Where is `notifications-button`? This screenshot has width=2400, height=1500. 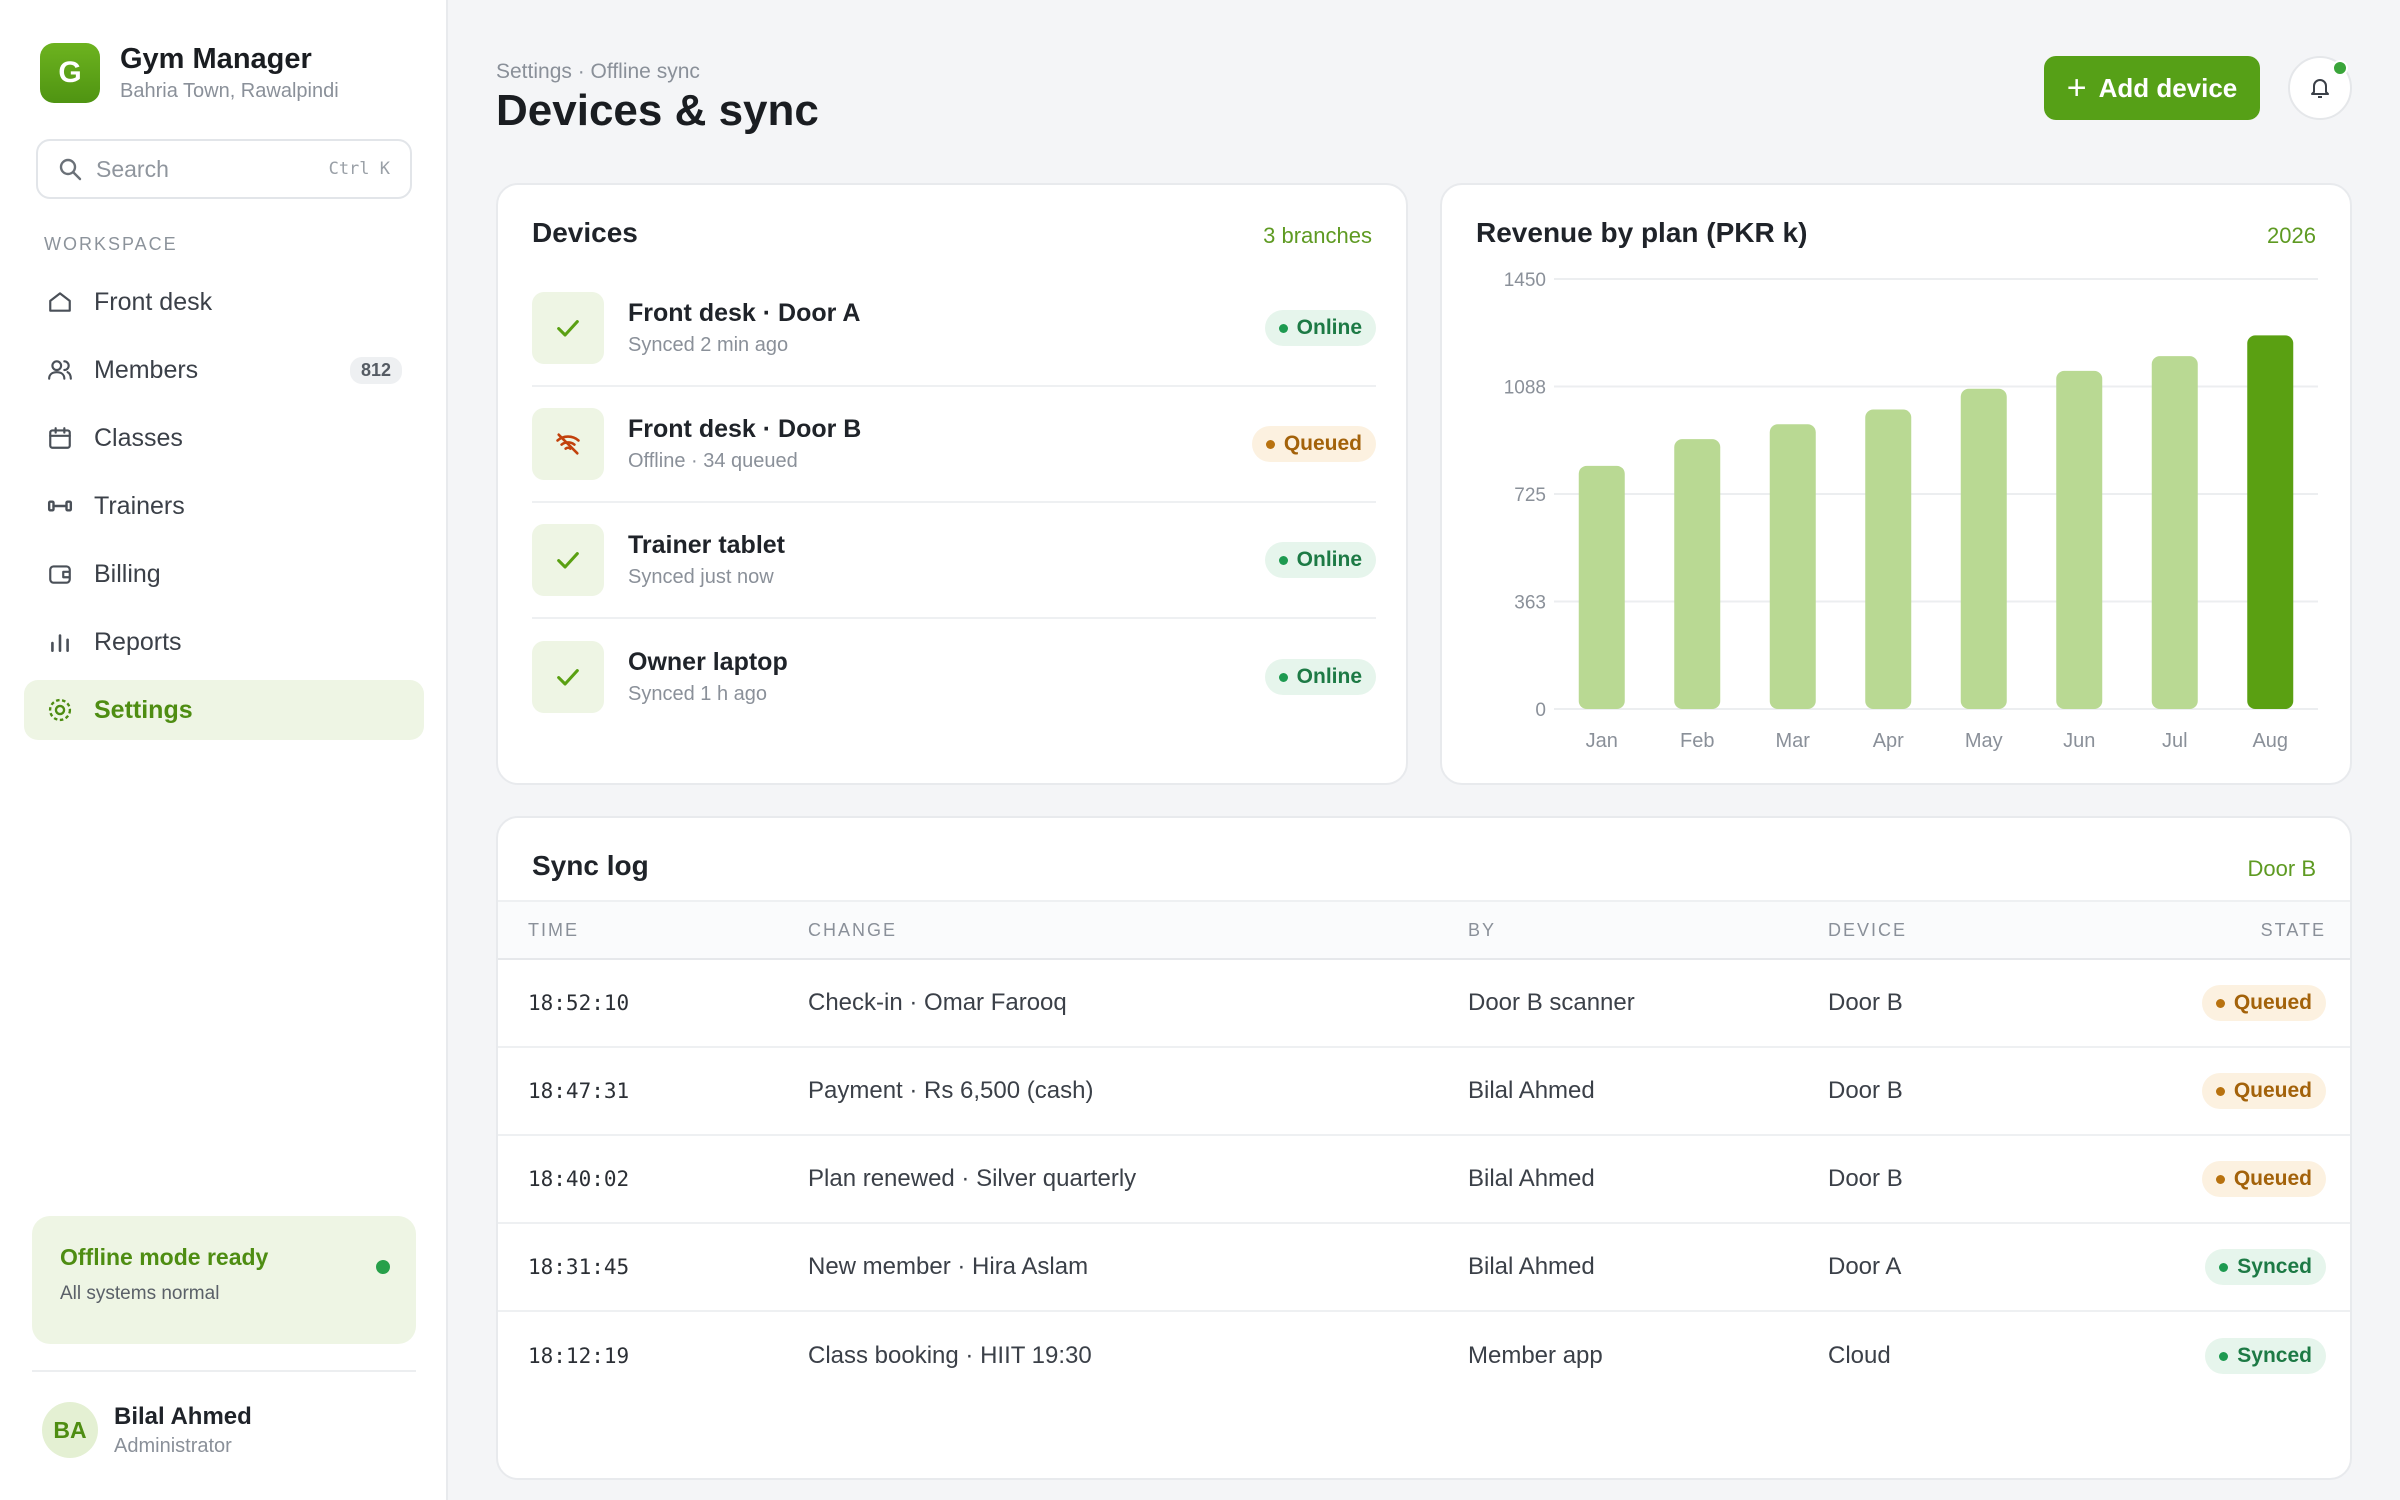 notifications-button is located at coordinates (2320, 88).